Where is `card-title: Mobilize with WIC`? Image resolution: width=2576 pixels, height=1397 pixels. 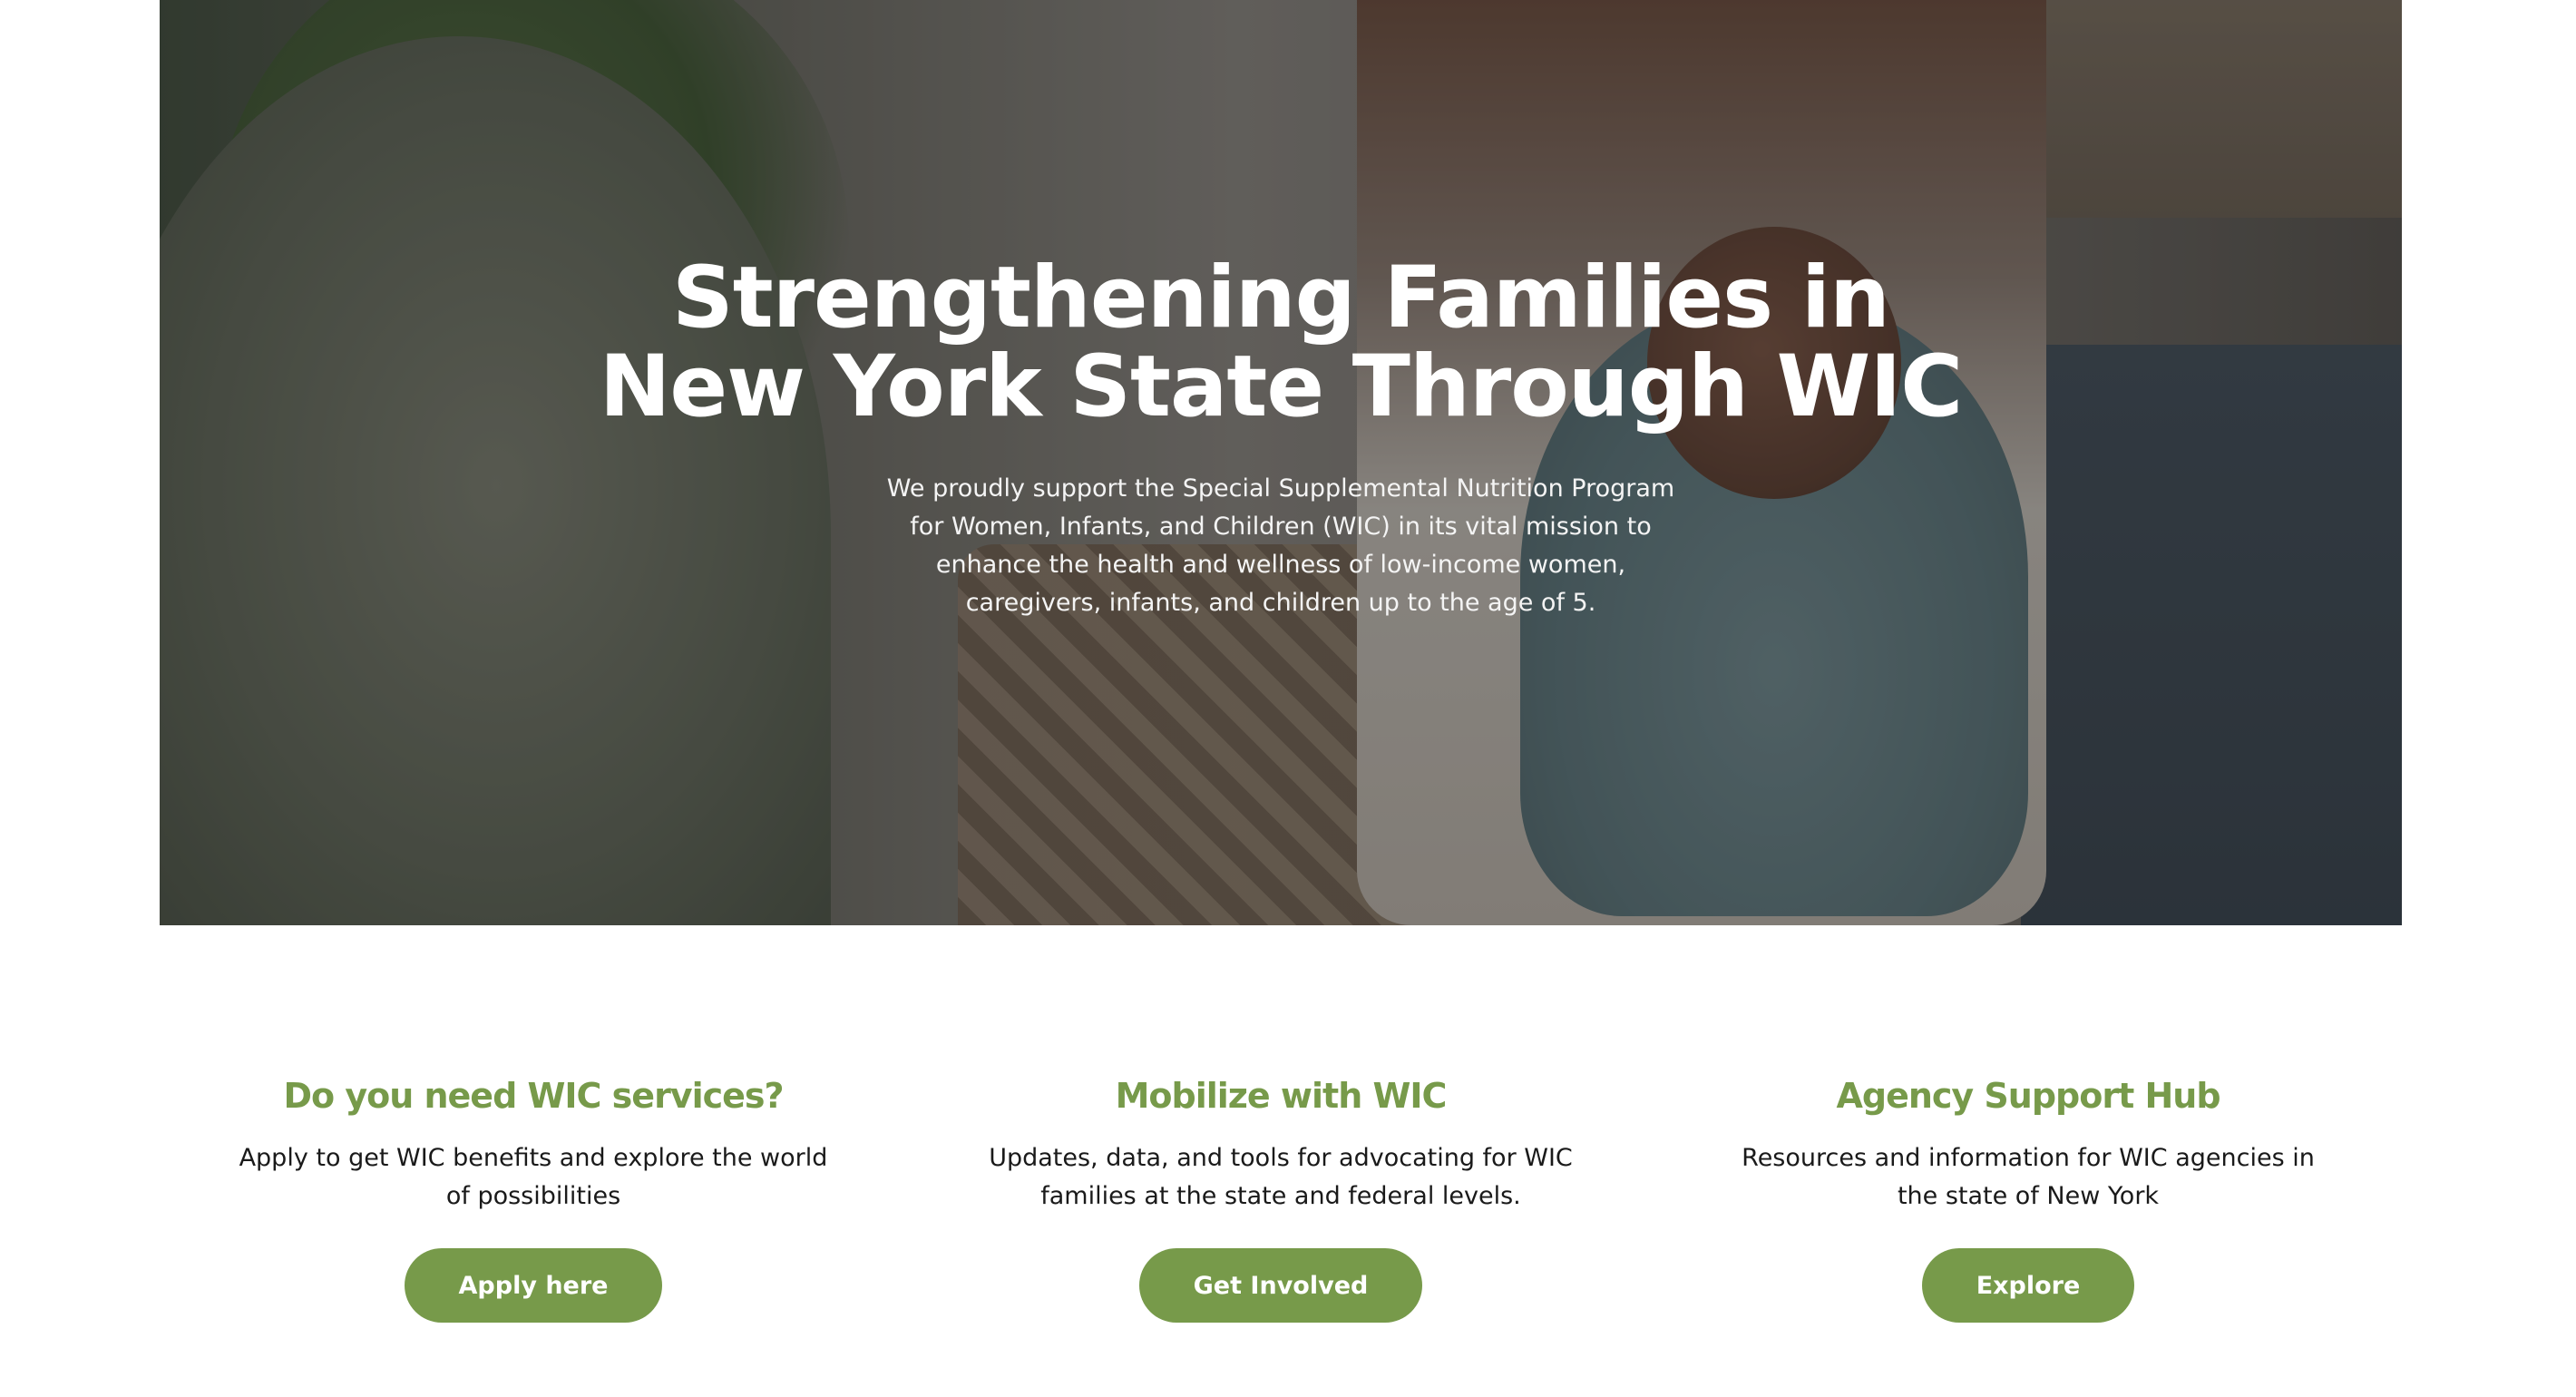 card-title: Mobilize with WIC is located at coordinates (1281, 1096).